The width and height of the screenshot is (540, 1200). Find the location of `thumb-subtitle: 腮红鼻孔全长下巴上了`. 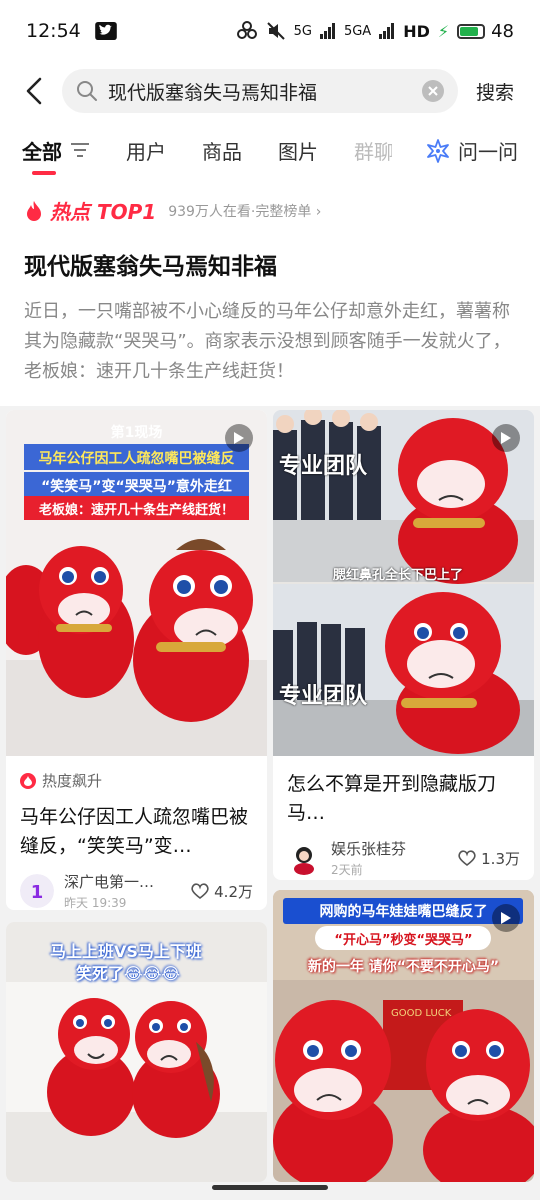

thumb-subtitle: 腮红鼻孔全长下巴上了 is located at coordinates (398, 575).